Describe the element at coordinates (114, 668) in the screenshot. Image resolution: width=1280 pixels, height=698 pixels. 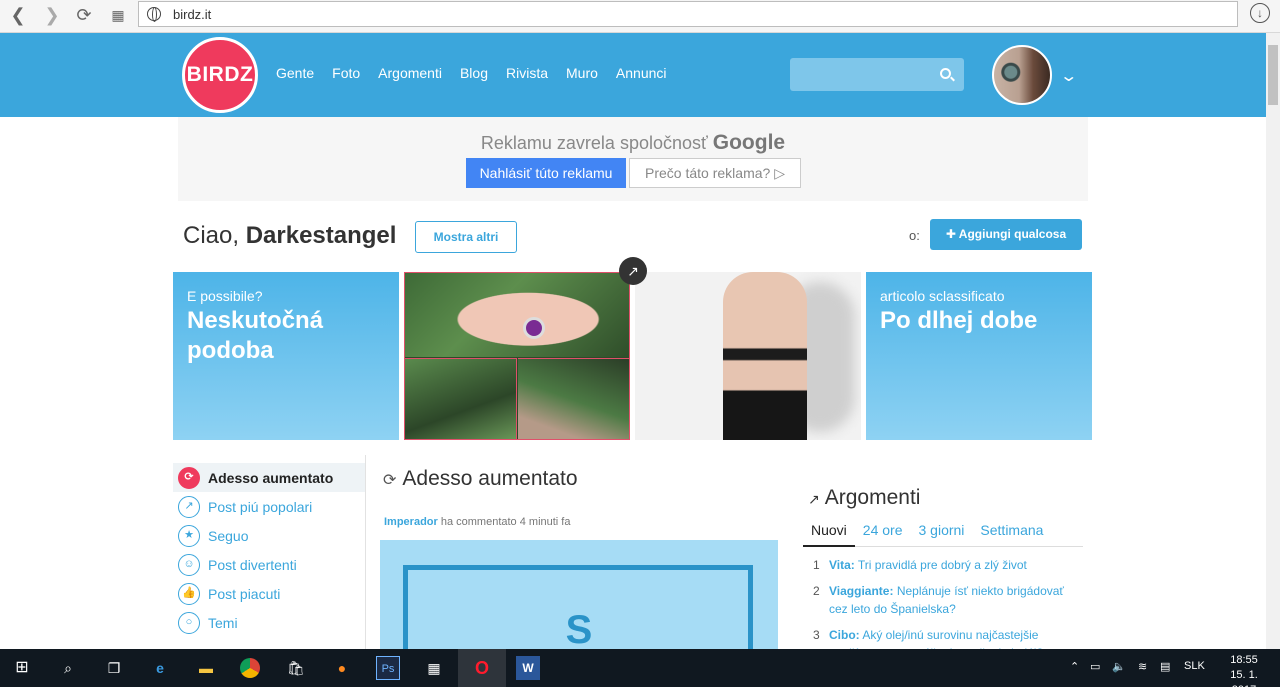
I see `task-view-icon: ❐` at that location.